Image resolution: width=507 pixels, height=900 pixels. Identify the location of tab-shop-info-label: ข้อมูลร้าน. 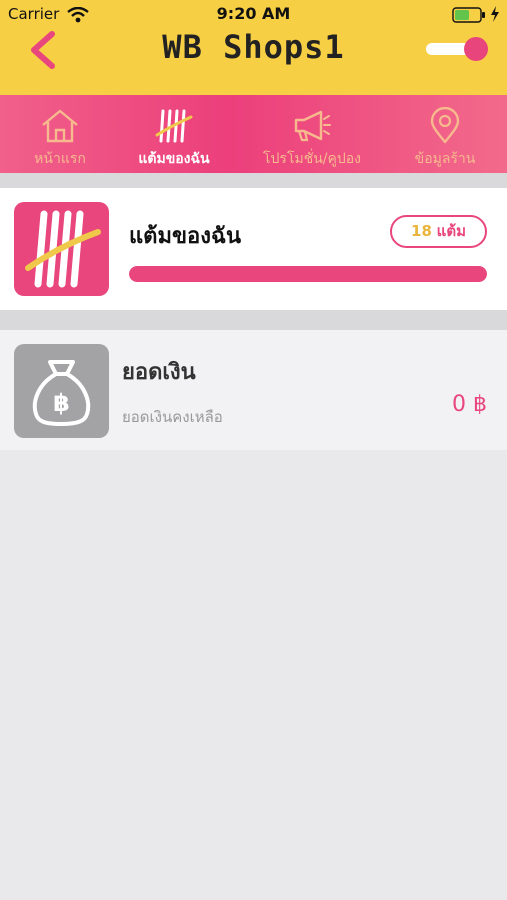
(445, 159).